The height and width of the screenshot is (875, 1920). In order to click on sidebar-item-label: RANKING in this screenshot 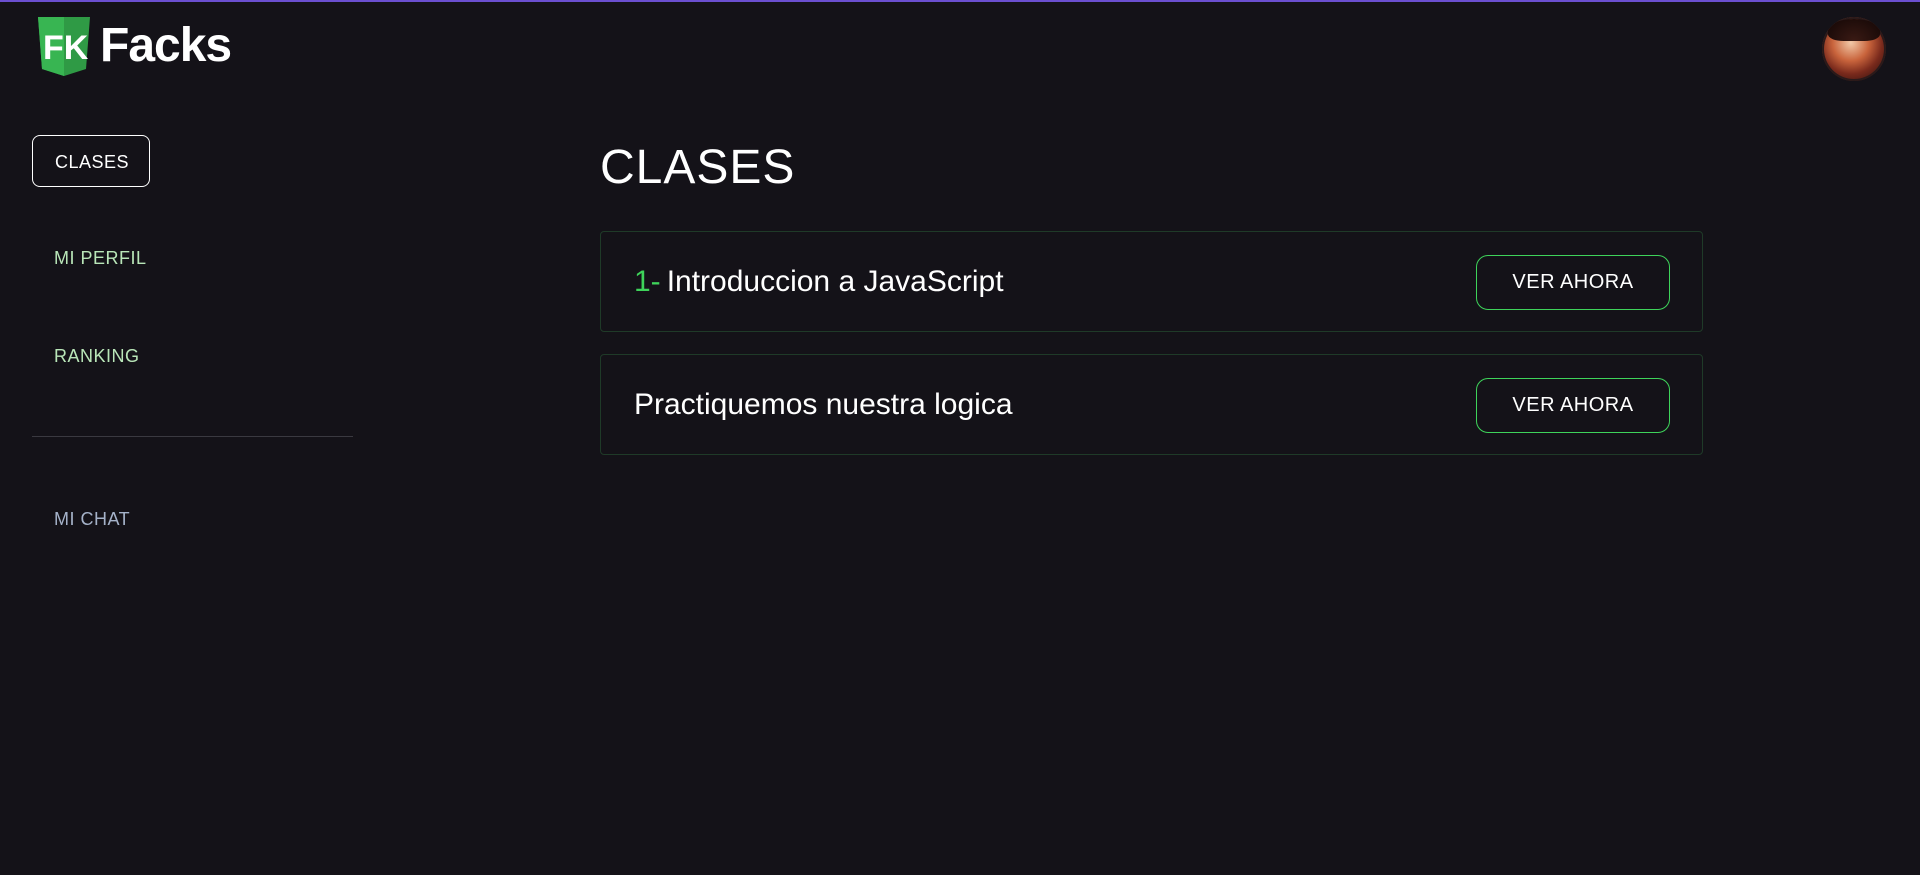, I will do `click(97, 356)`.